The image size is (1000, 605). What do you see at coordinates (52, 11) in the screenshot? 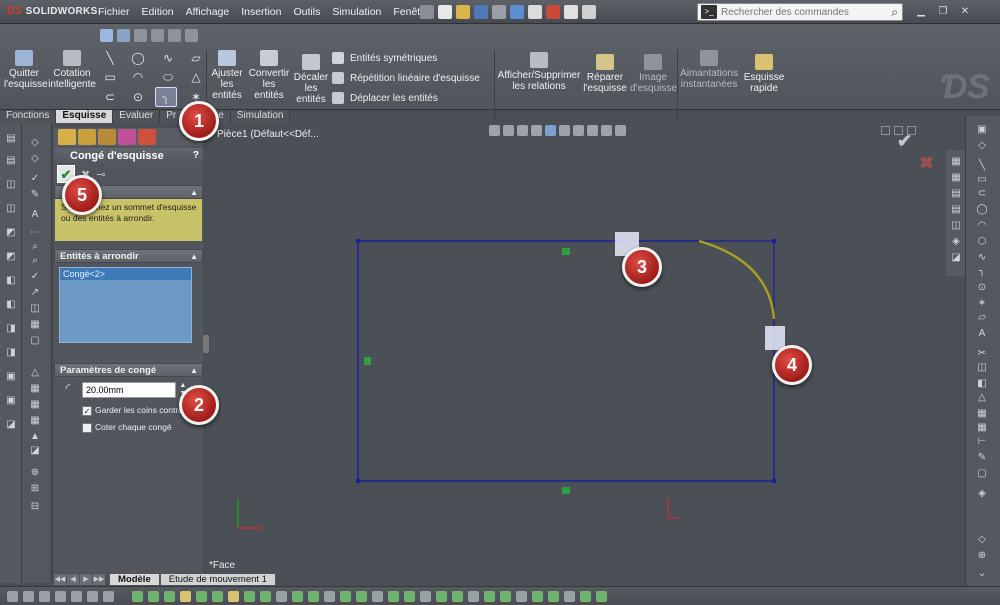
I see `solidworks-logo: ƊS SOLIDWORKS` at bounding box center [52, 11].